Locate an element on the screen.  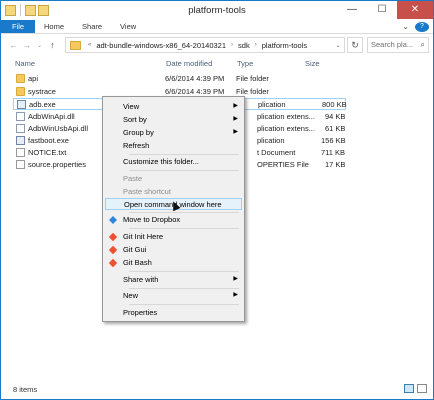
up-button: ↑ is located at coordinates (52, 45).